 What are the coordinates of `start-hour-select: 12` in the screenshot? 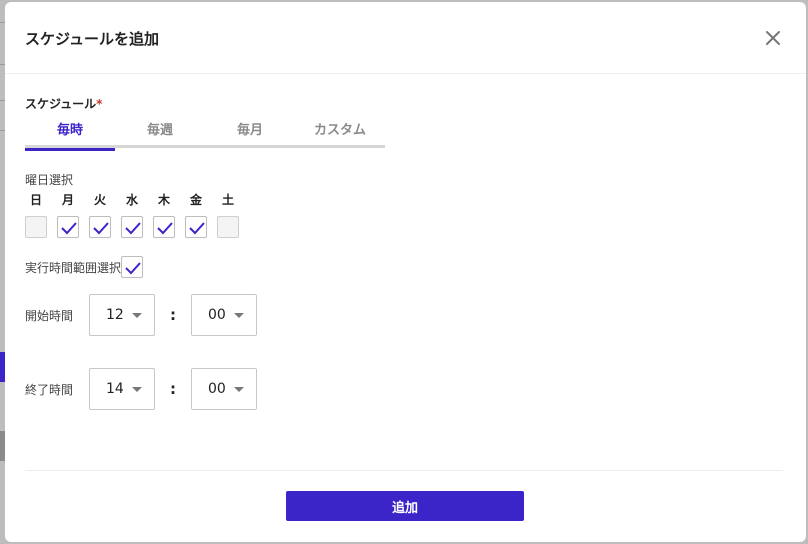 It's located at (122, 315).